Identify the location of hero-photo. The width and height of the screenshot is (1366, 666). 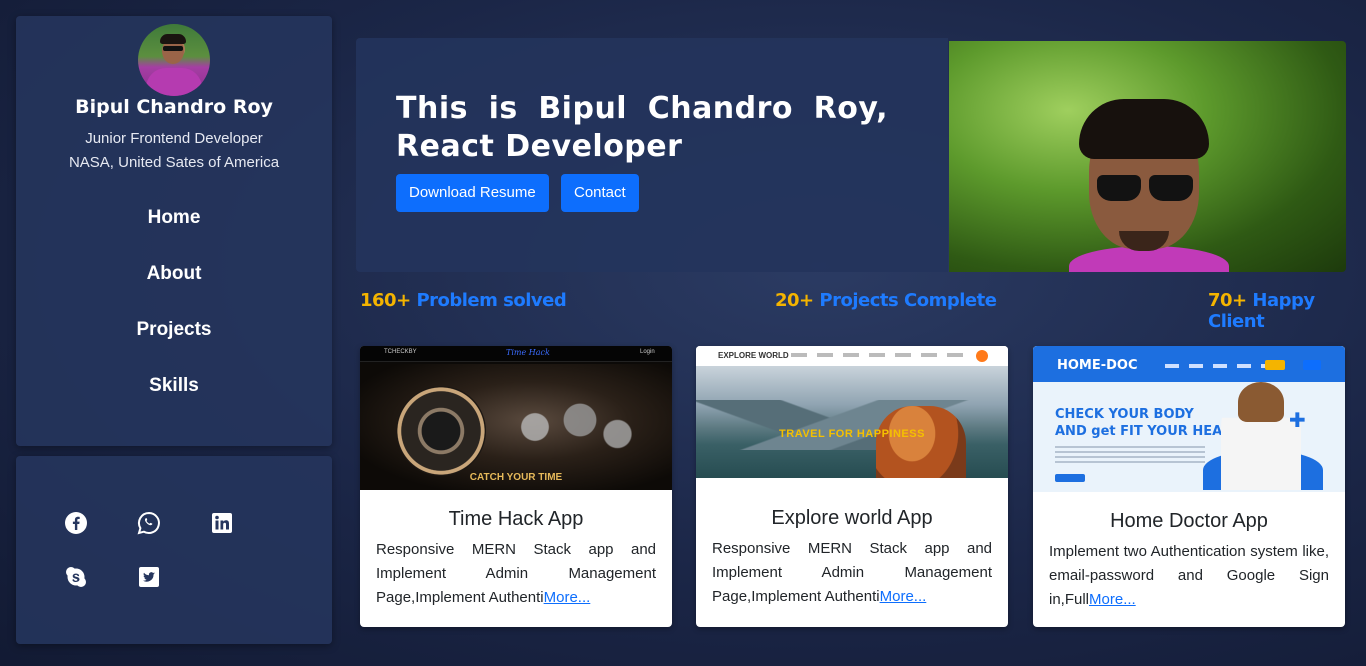
(1147, 156).